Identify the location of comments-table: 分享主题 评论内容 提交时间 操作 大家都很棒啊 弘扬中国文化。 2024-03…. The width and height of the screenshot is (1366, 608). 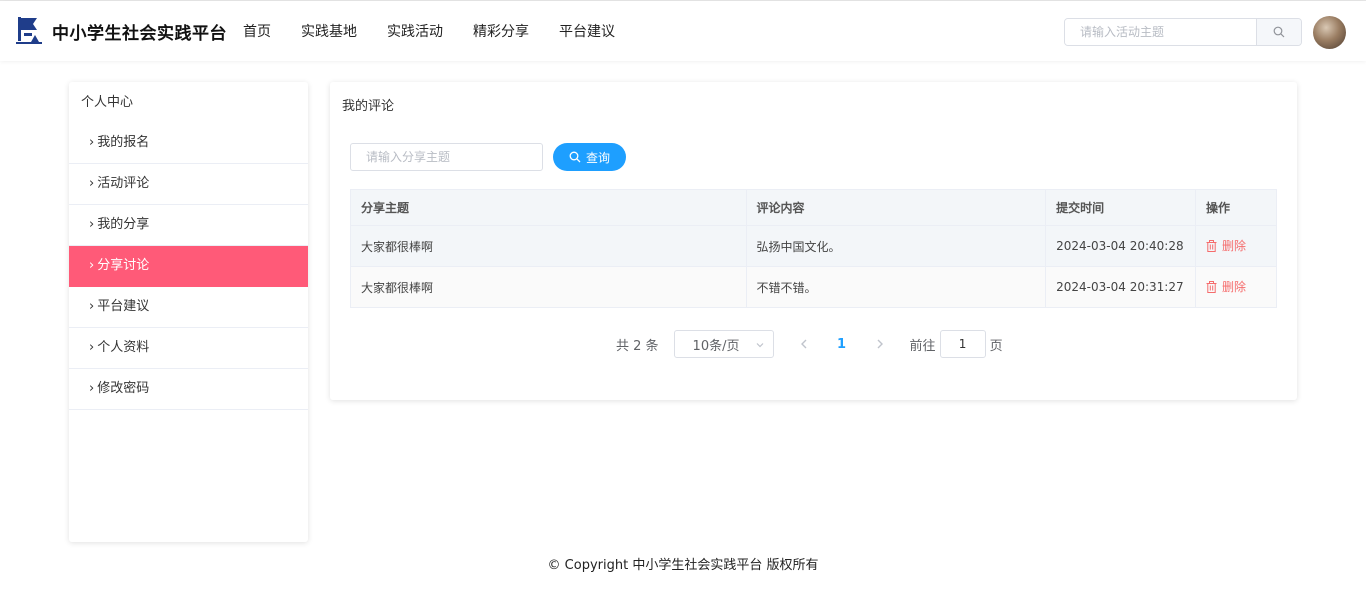
(813, 248).